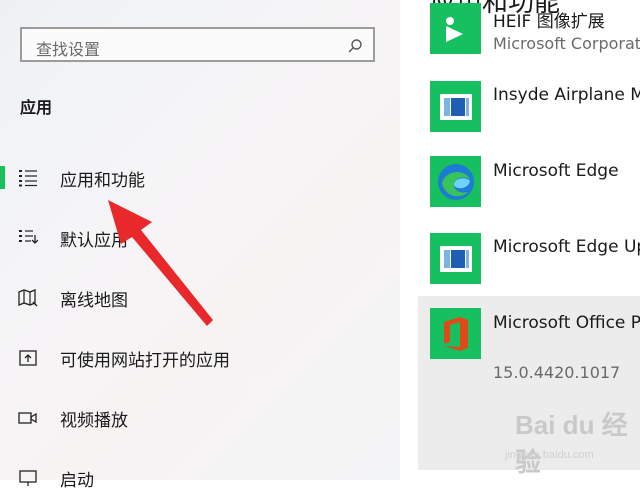  Describe the element at coordinates (566, 43) in the screenshot. I see `app-publisher: Microsoft Corporation` at that location.